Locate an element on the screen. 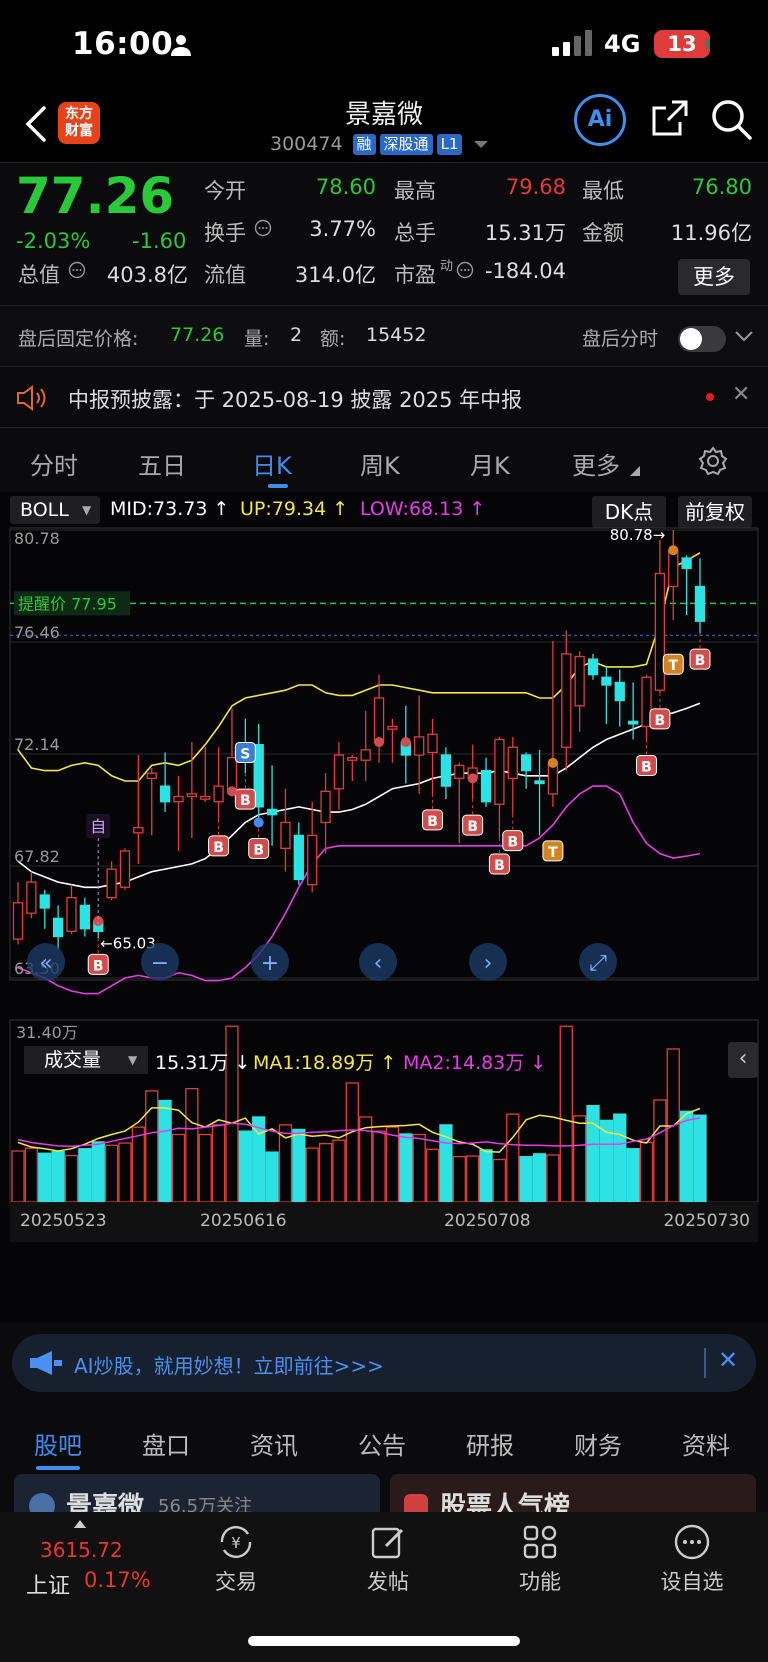 This screenshot has height=1662, width=768. after-hours-vol-label: 量: is located at coordinates (257, 339).